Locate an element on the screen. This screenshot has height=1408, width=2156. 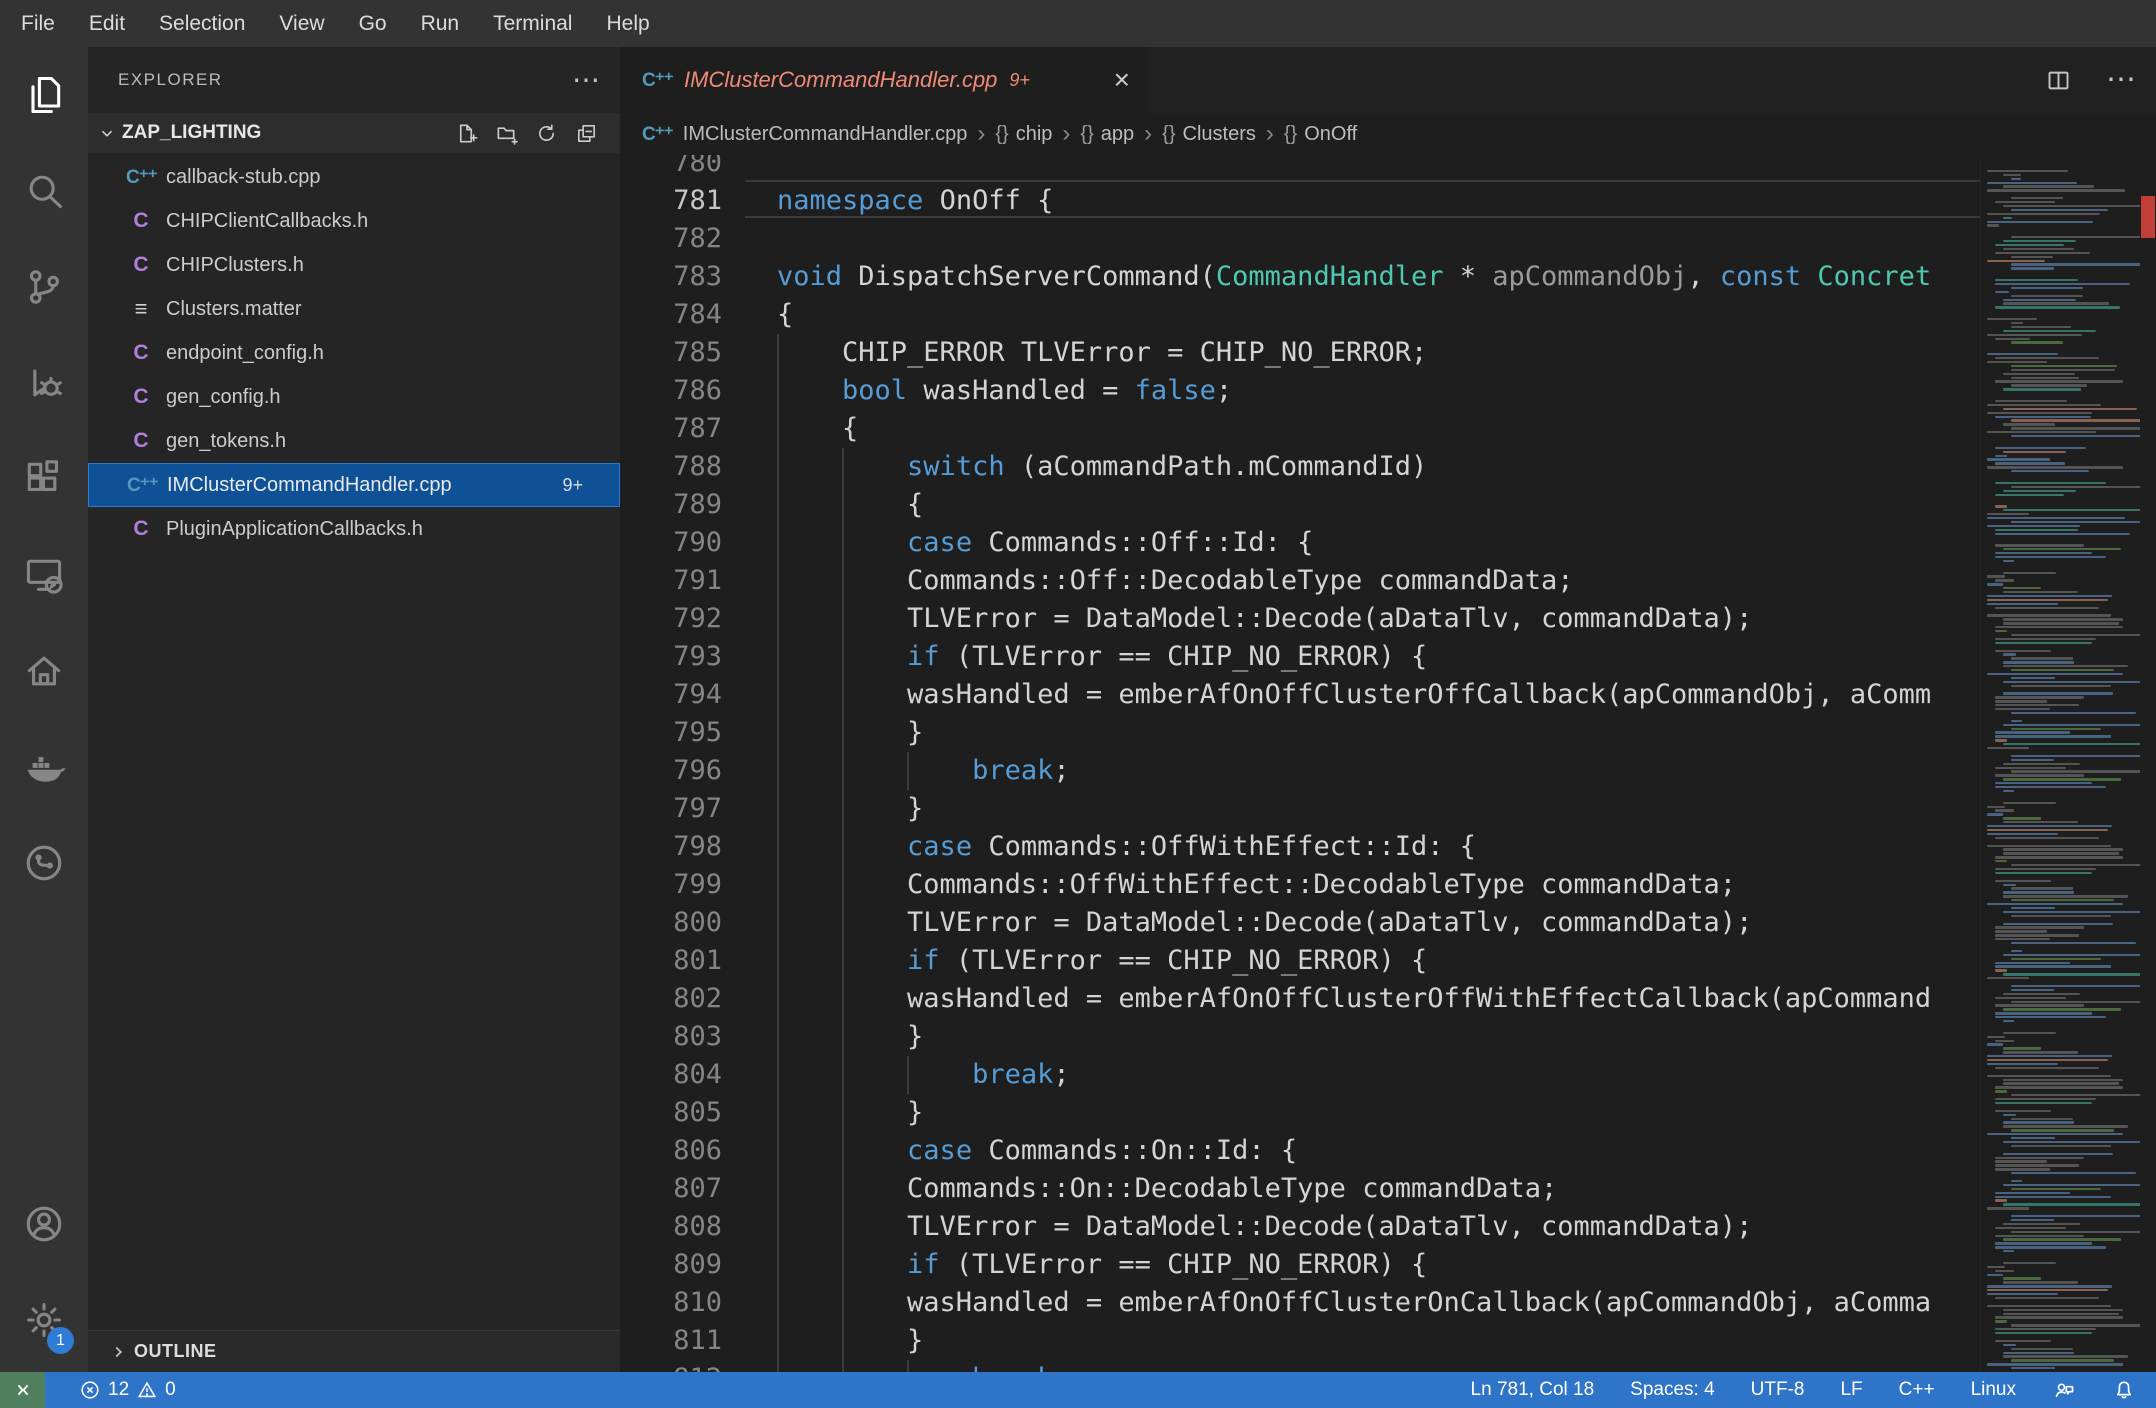
line-number: 784 is located at coordinates (671, 315).